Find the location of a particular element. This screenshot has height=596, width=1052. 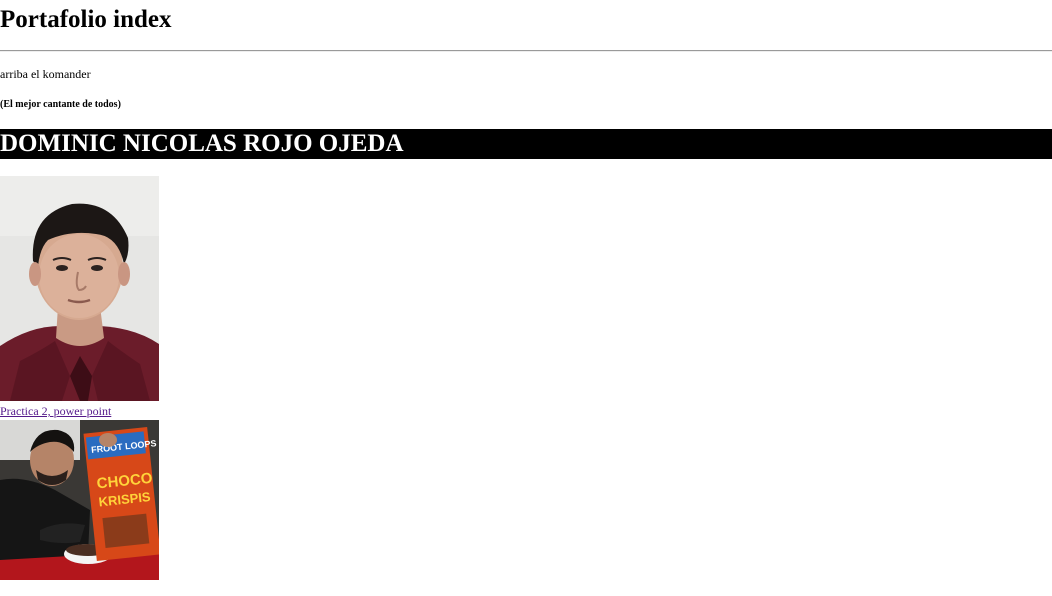

practica-2-link: Practica 2, power point is located at coordinates (55, 411).